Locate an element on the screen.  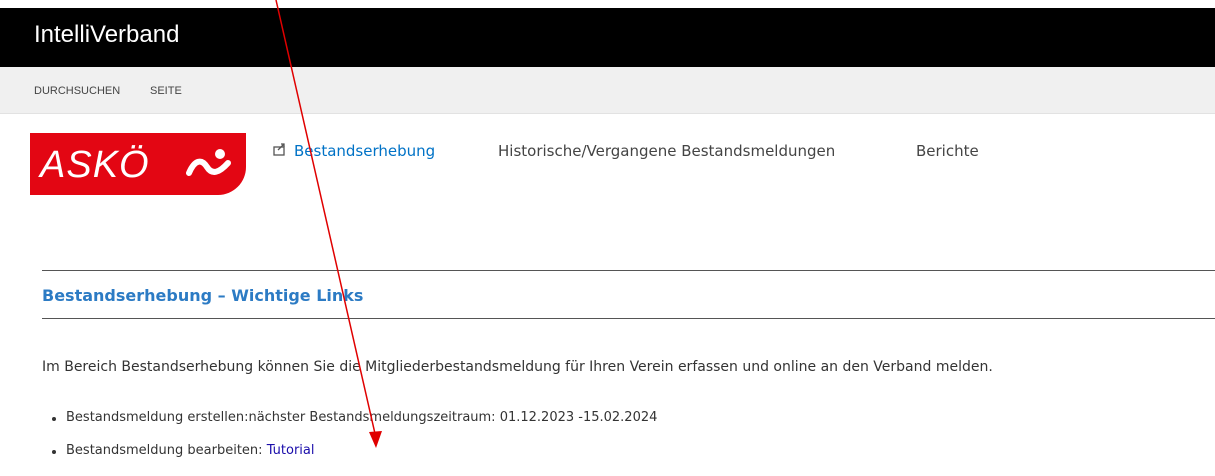
divider-top is located at coordinates (628, 270).